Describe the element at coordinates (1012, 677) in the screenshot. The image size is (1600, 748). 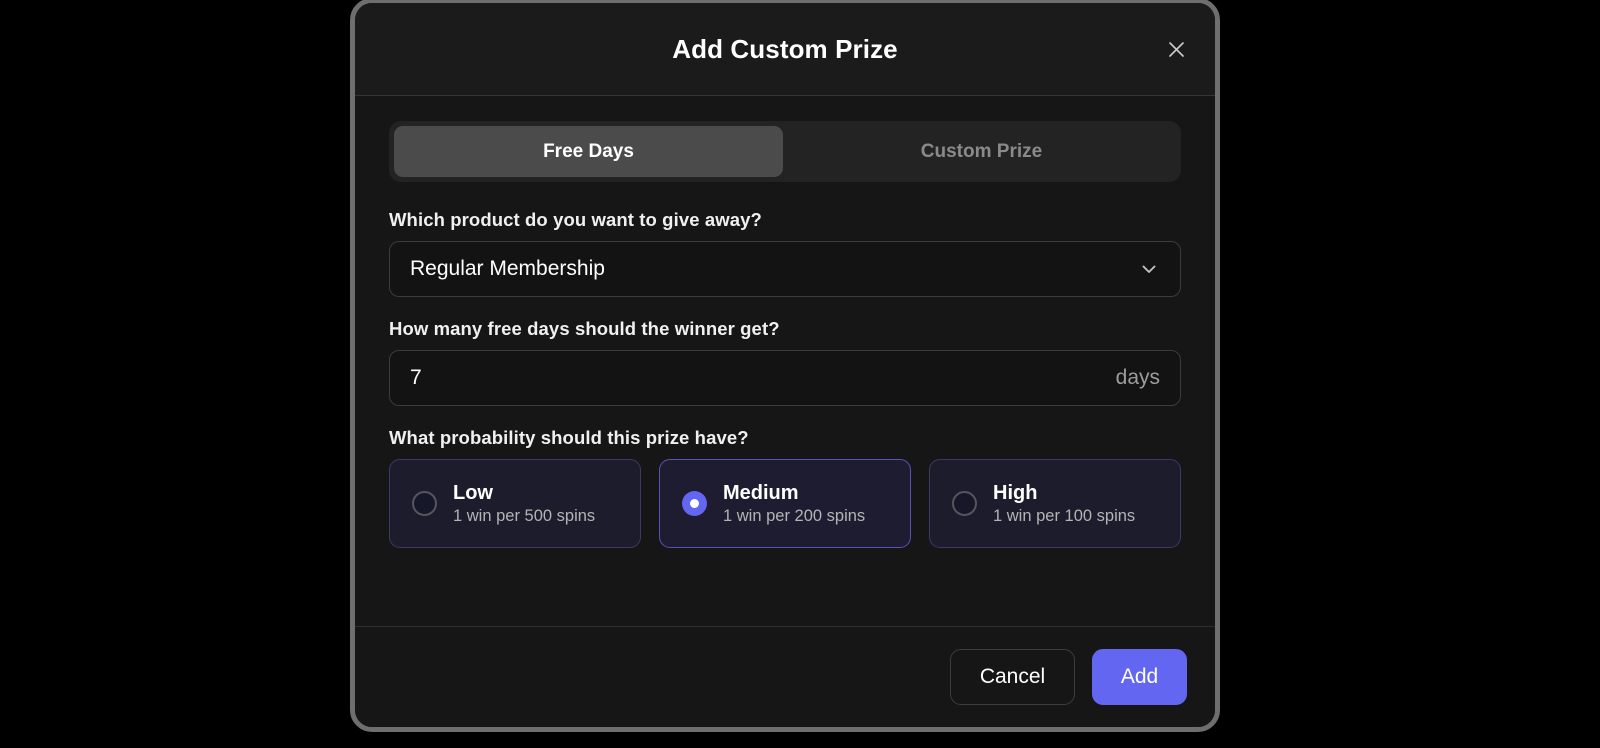
I see `cancel-button: Cancel` at that location.